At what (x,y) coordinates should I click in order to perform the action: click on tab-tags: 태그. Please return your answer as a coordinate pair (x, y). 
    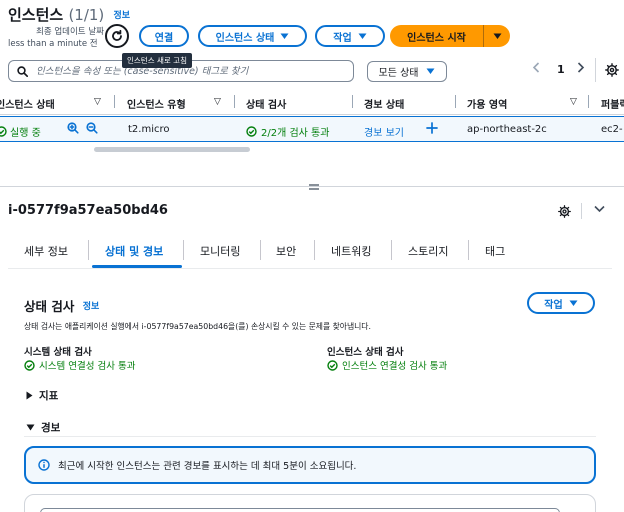
    Looking at the image, I should click on (495, 251).